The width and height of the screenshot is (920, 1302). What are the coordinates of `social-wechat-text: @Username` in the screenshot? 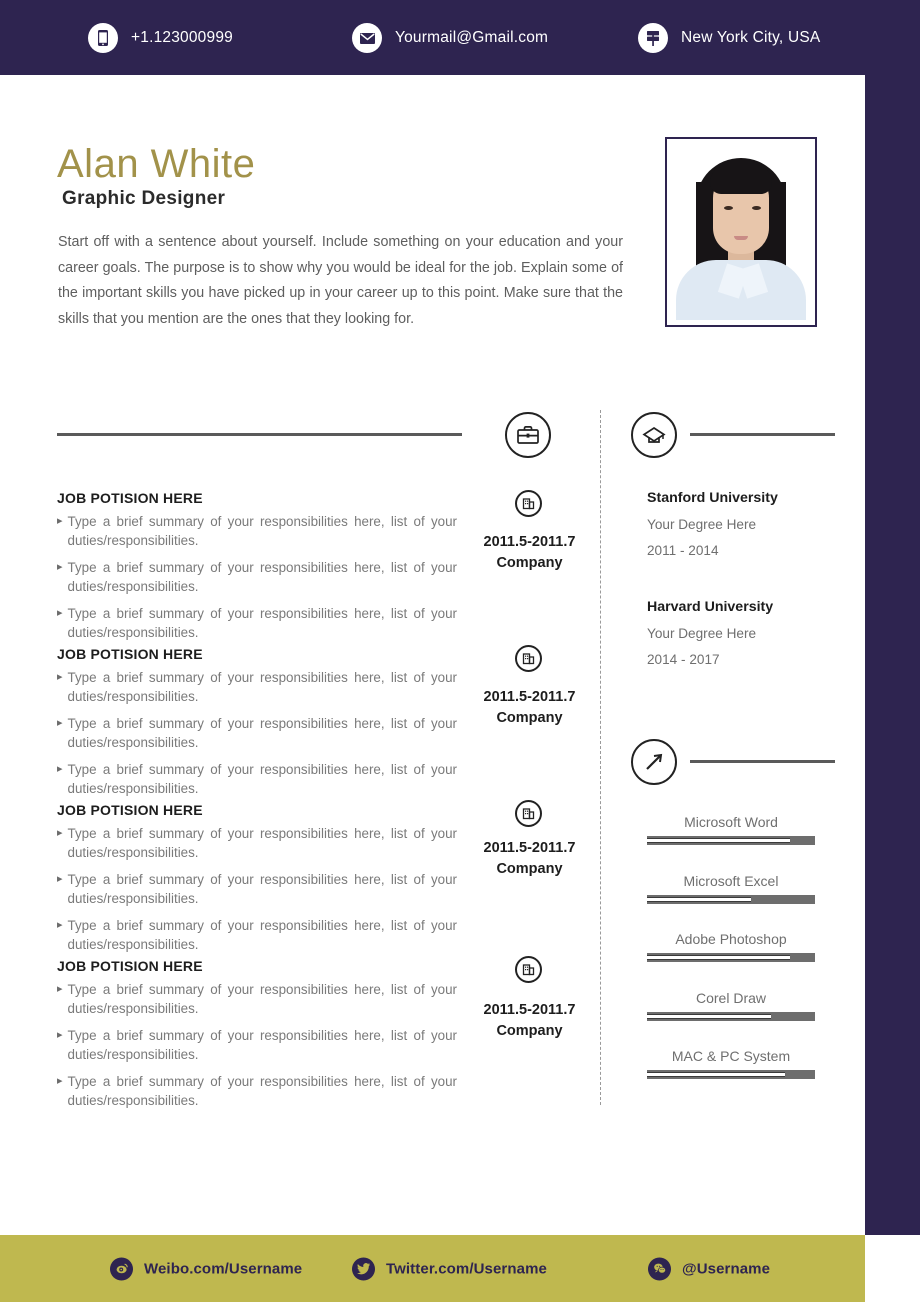 It's located at (726, 1268).